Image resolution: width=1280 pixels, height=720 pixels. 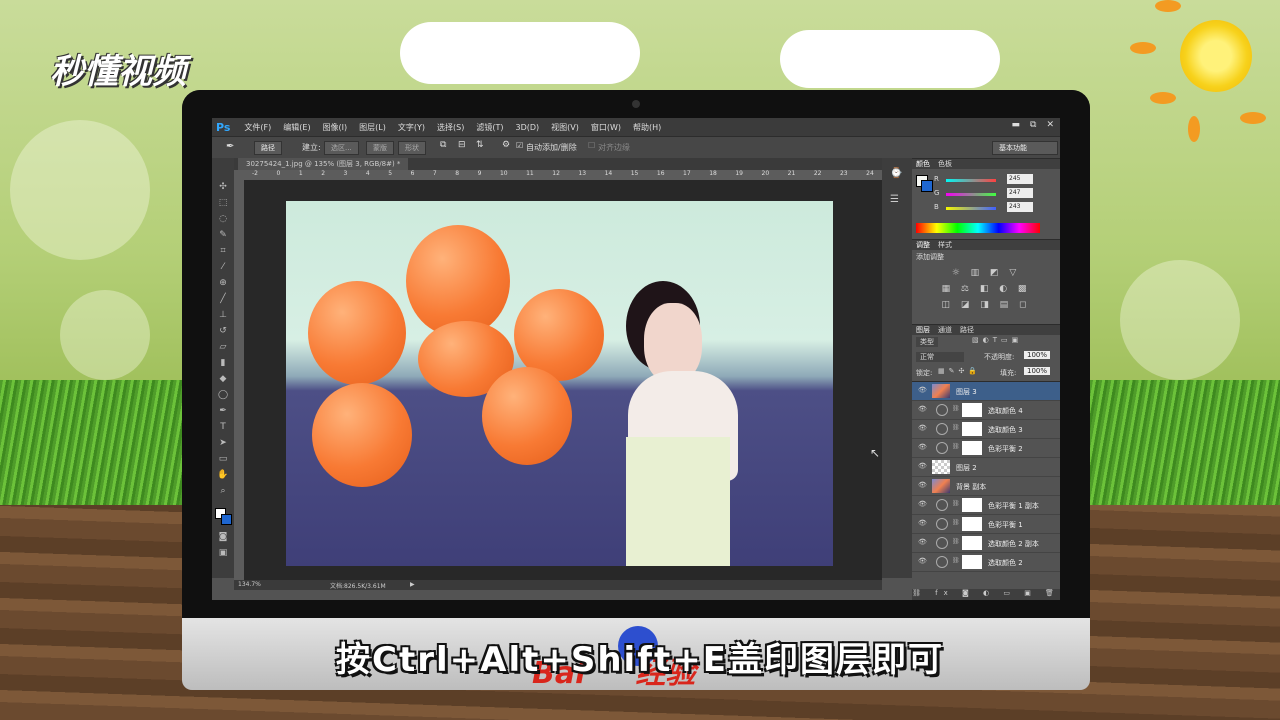 I want to click on zoom-level: 134.7%, so click(x=249, y=584).